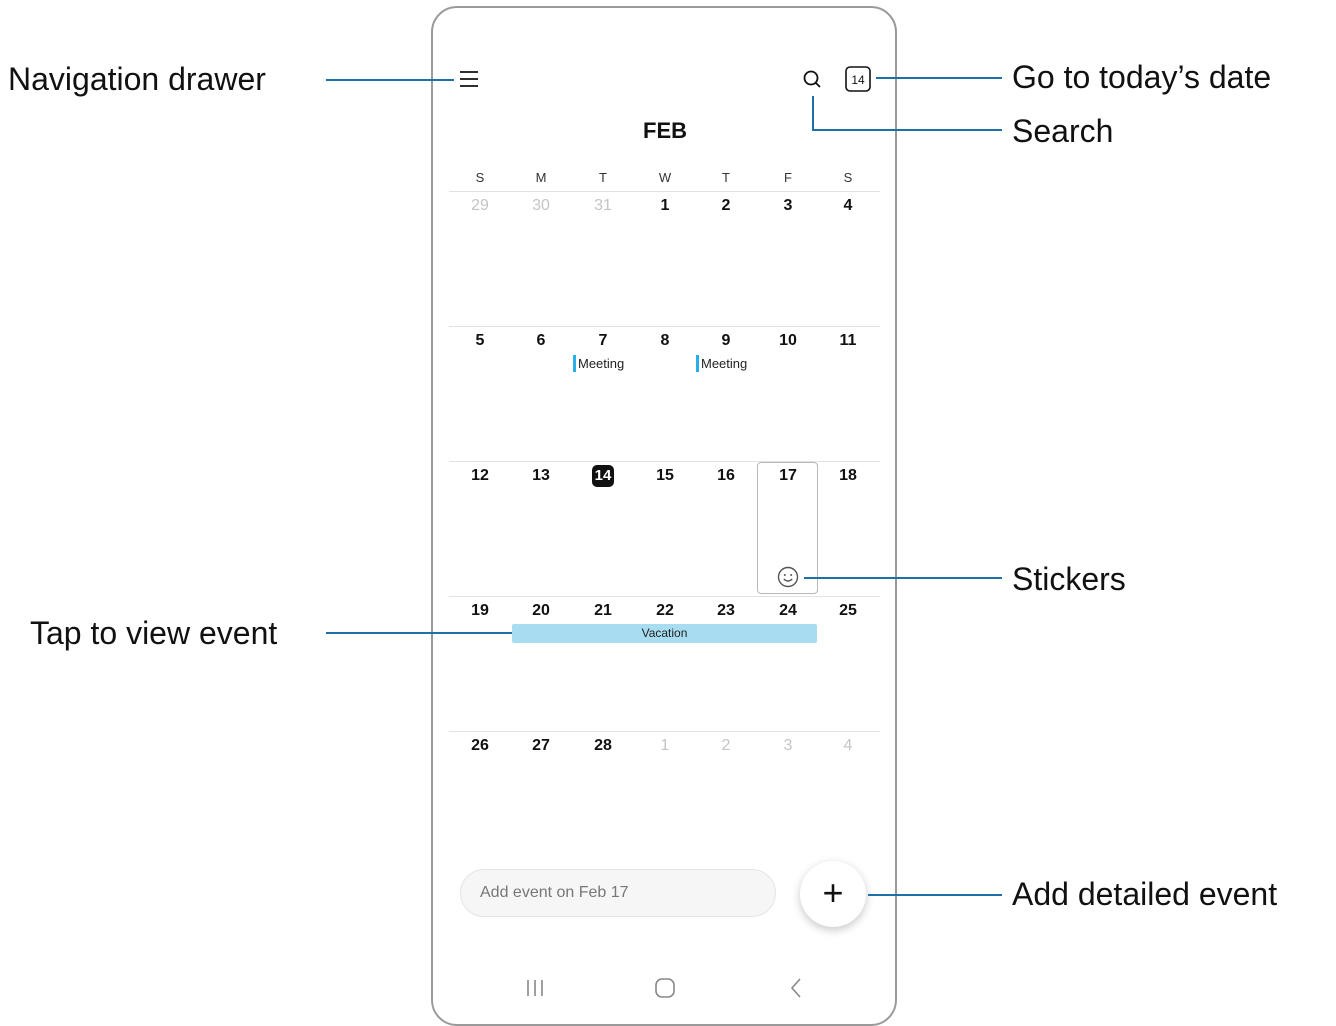 The height and width of the screenshot is (1026, 1336). What do you see at coordinates (665, 988) in the screenshot?
I see `home-icon` at bounding box center [665, 988].